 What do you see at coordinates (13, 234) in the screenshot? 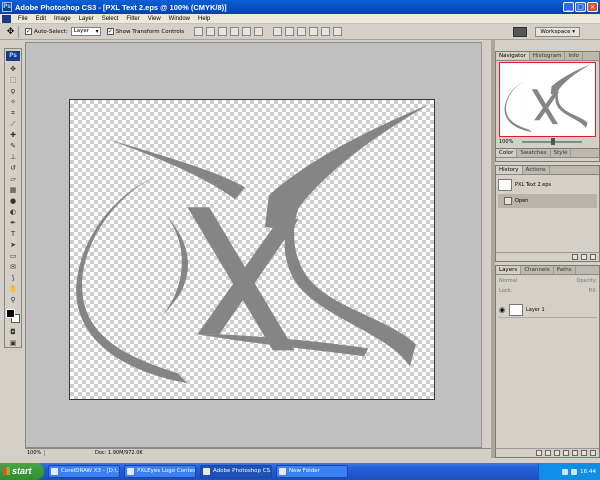
I see `type-icon: T` at bounding box center [13, 234].